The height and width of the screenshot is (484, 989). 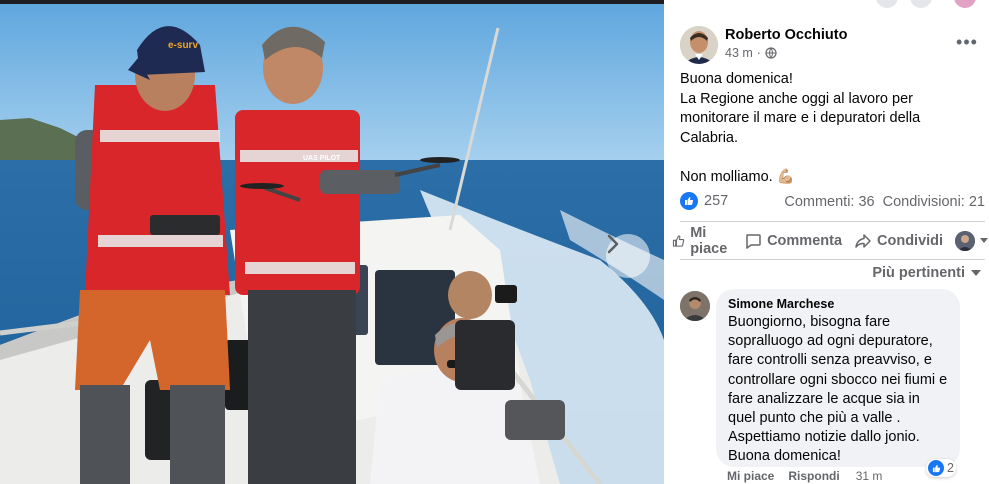 I want to click on author-photo, so click(x=699, y=45).